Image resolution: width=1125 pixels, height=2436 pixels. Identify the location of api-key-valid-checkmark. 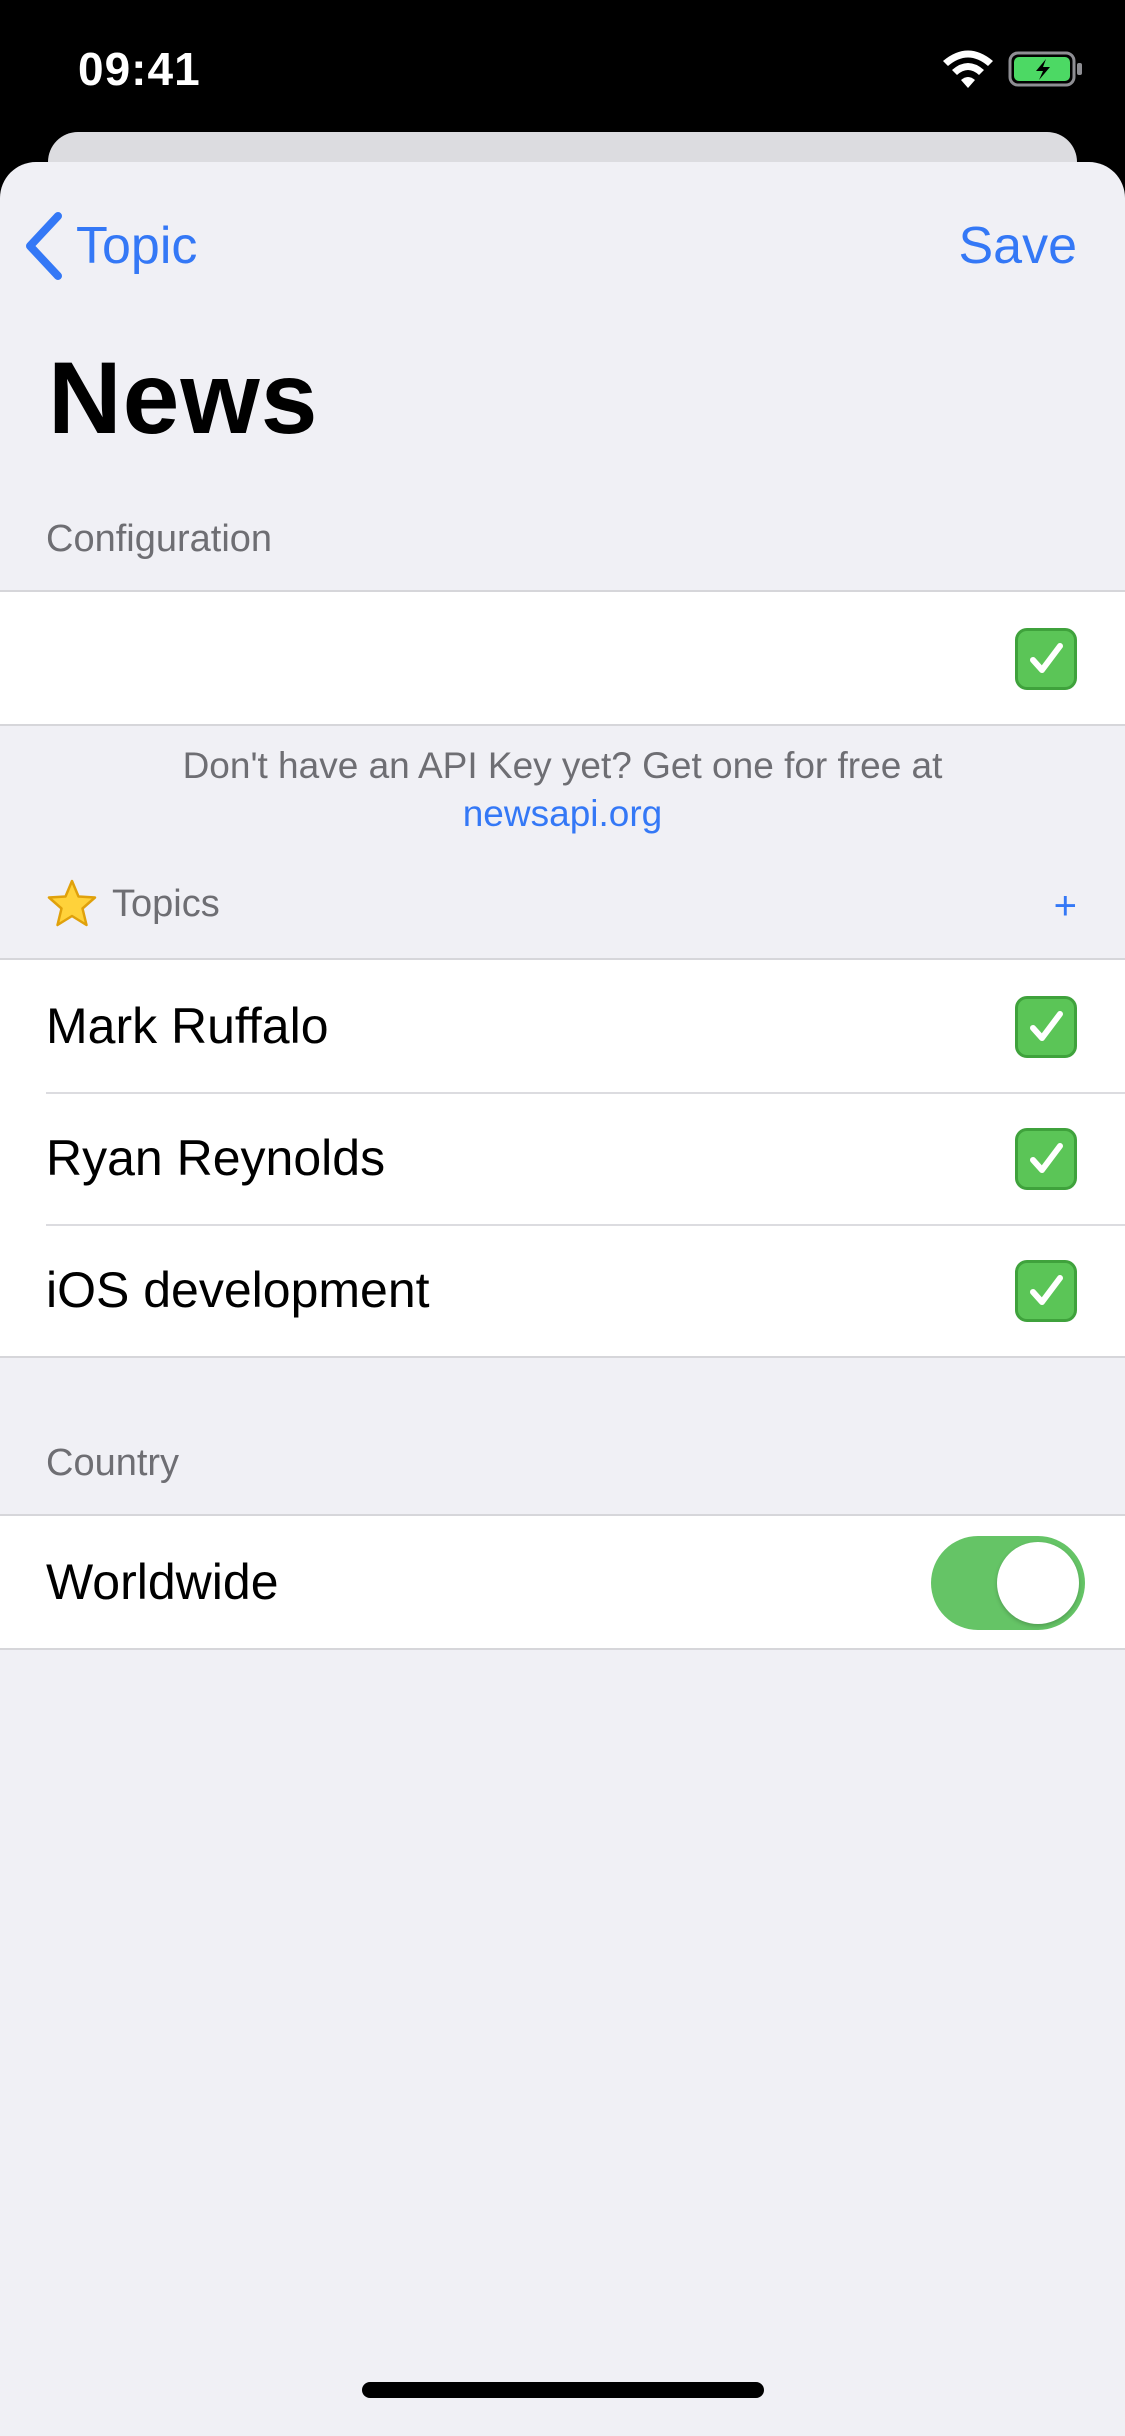
(1046, 659).